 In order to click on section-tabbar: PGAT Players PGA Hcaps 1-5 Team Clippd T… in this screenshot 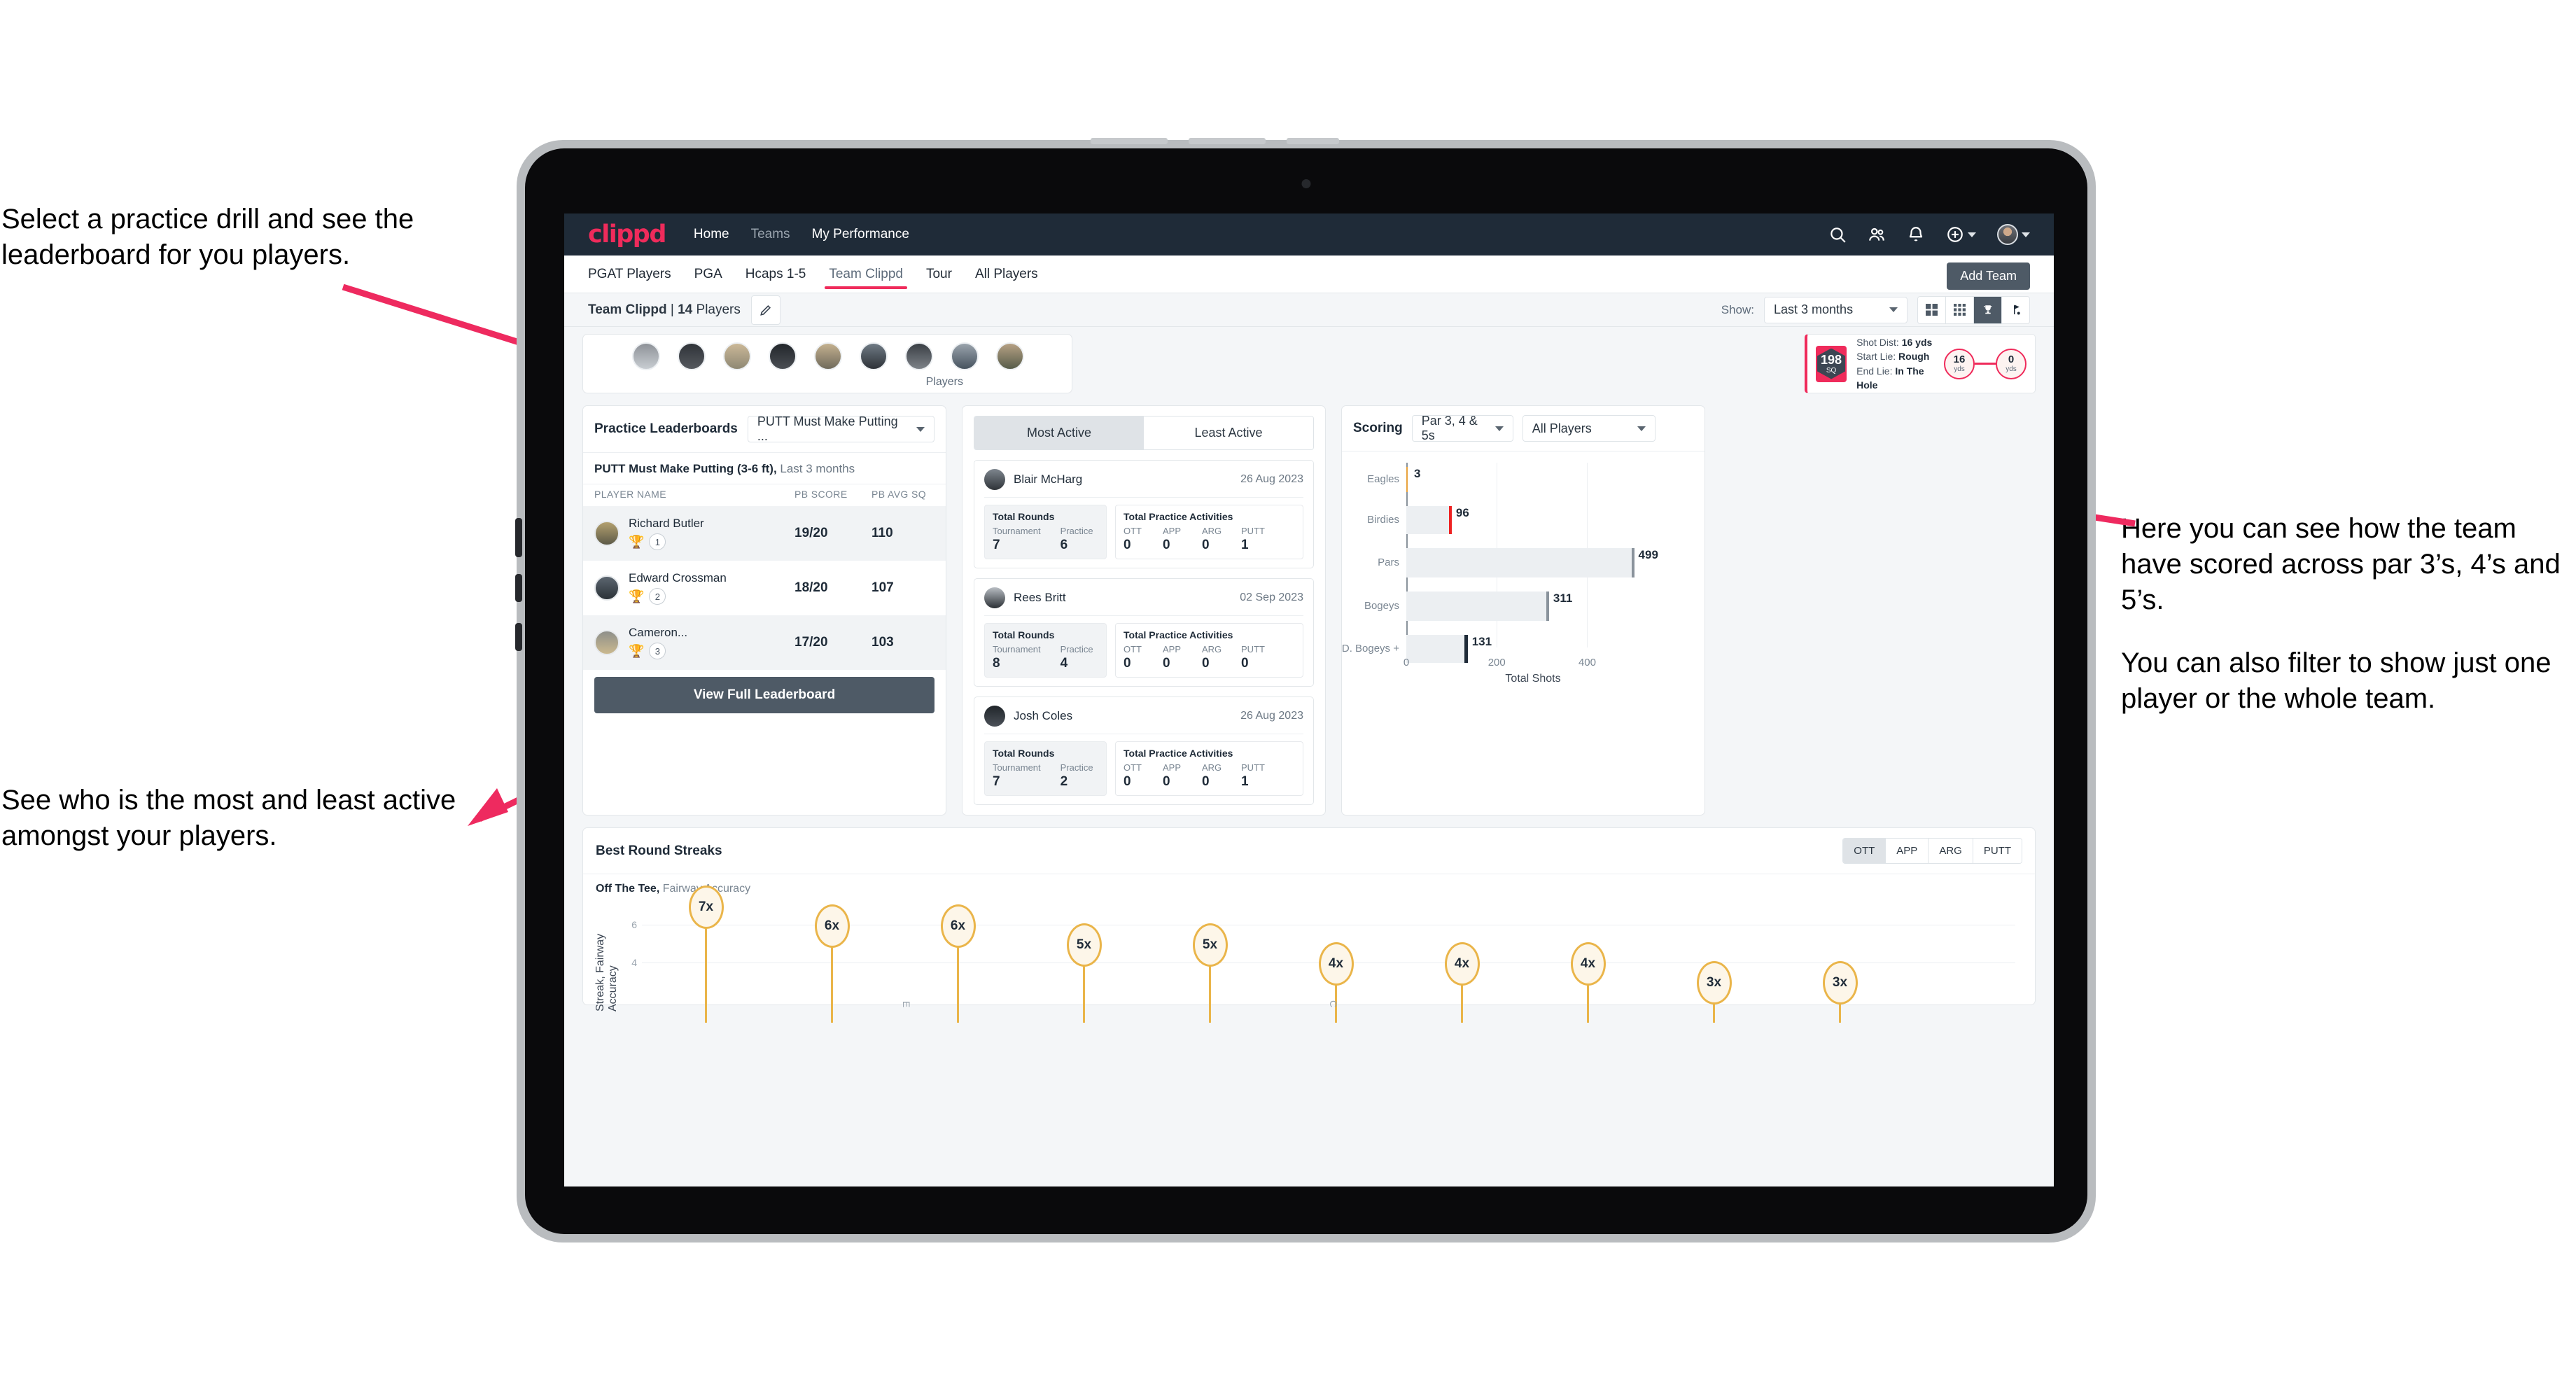, I will do `click(1309, 274)`.